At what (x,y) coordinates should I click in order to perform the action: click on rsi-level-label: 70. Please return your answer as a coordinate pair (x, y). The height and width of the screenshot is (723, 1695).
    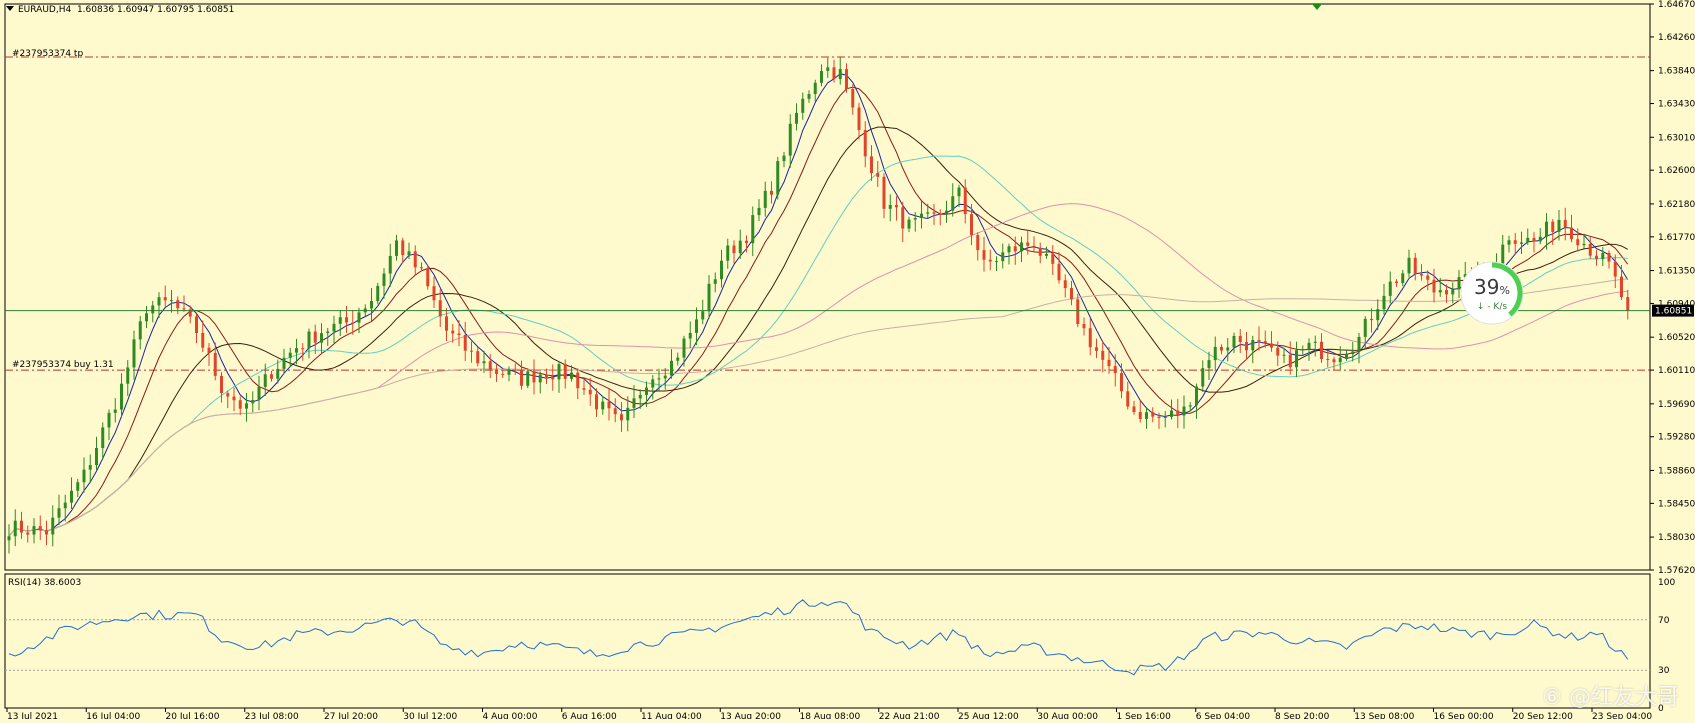
    Looking at the image, I should click on (1664, 621).